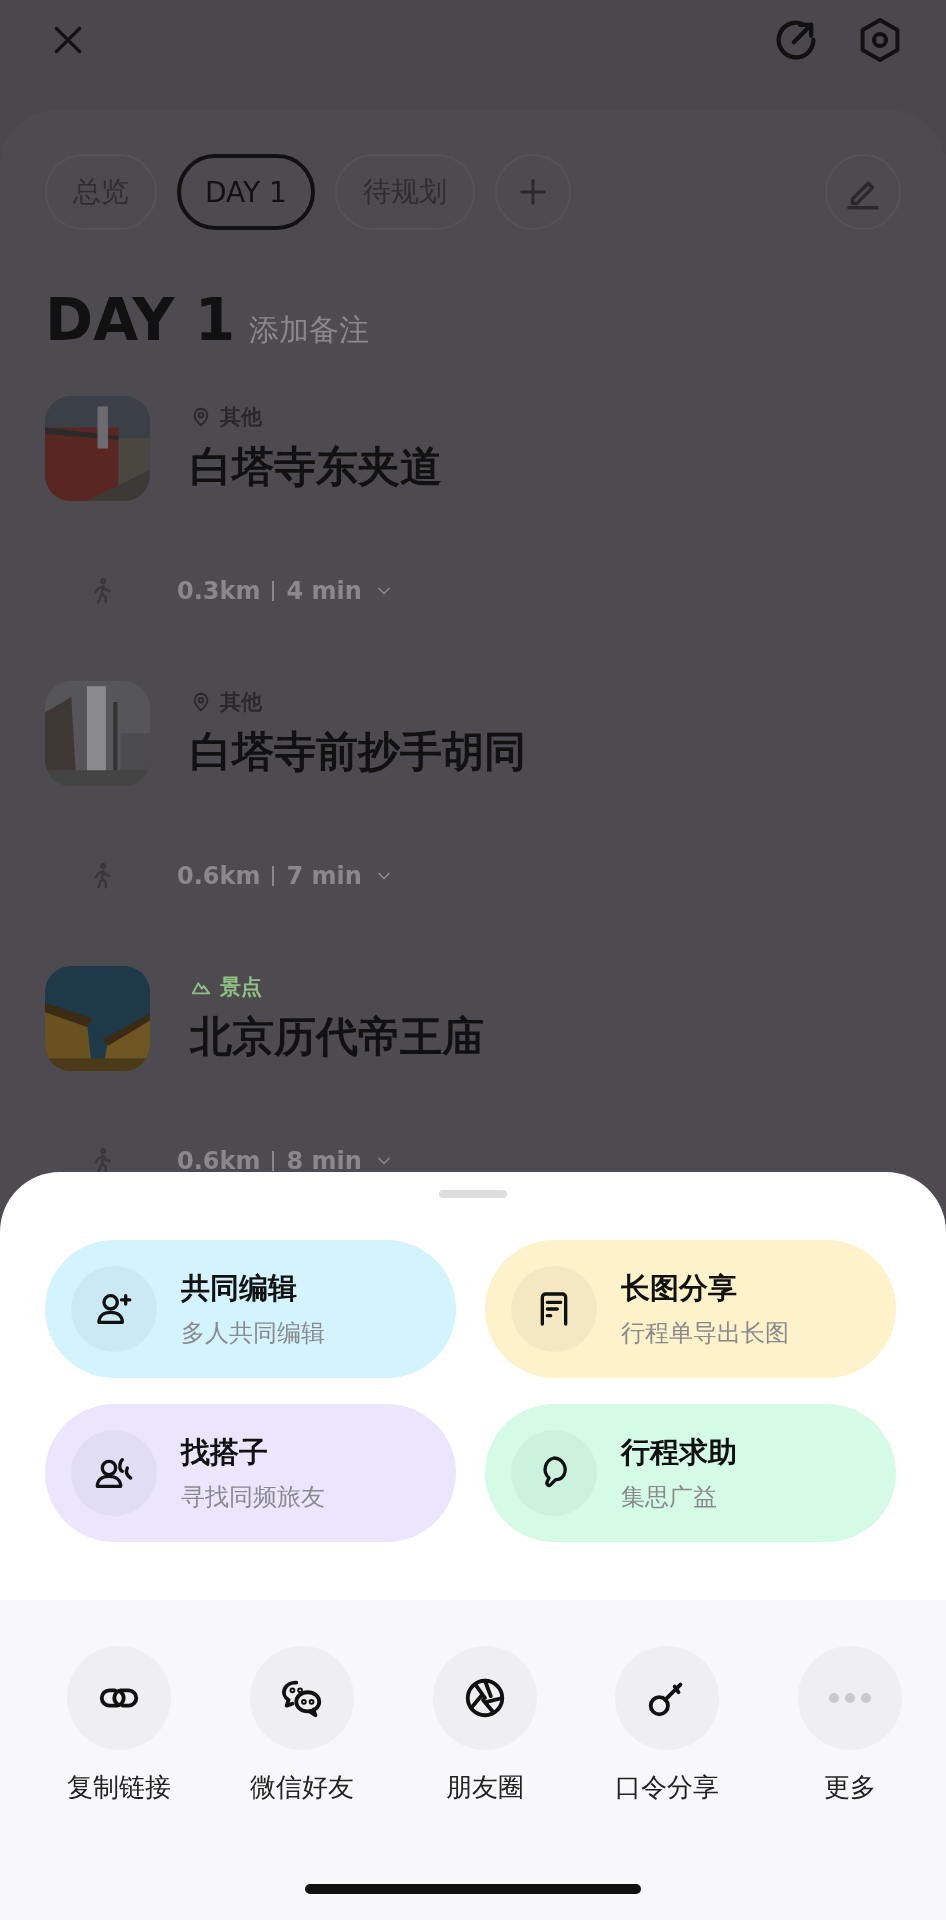 The image size is (946, 1920). What do you see at coordinates (690, 1473) in the screenshot?
I see `action-card: 行程求助 集思广益` at bounding box center [690, 1473].